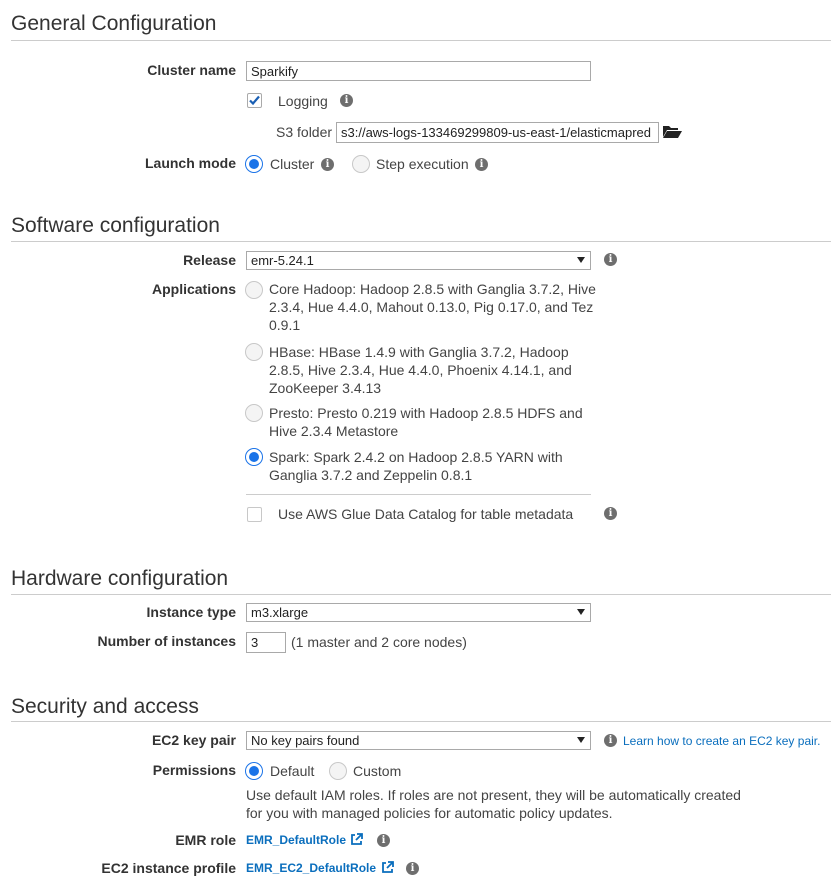 The image size is (831, 889). I want to click on num-instances-label: Number of instances, so click(166, 641).